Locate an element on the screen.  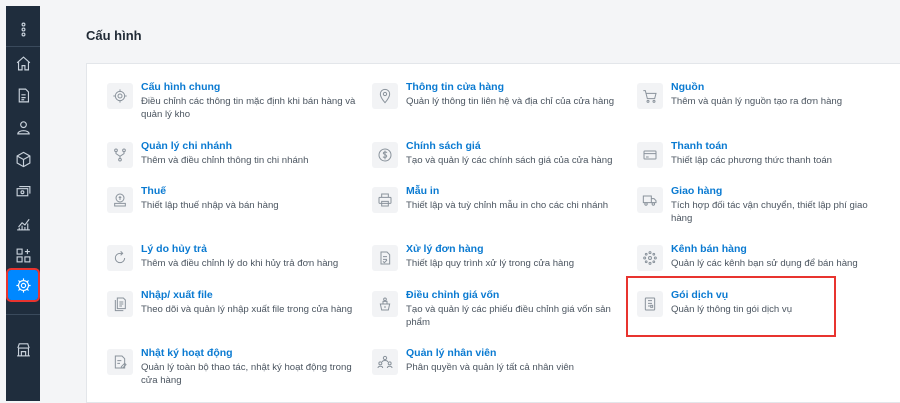
location-pin-icon is located at coordinates (385, 96).